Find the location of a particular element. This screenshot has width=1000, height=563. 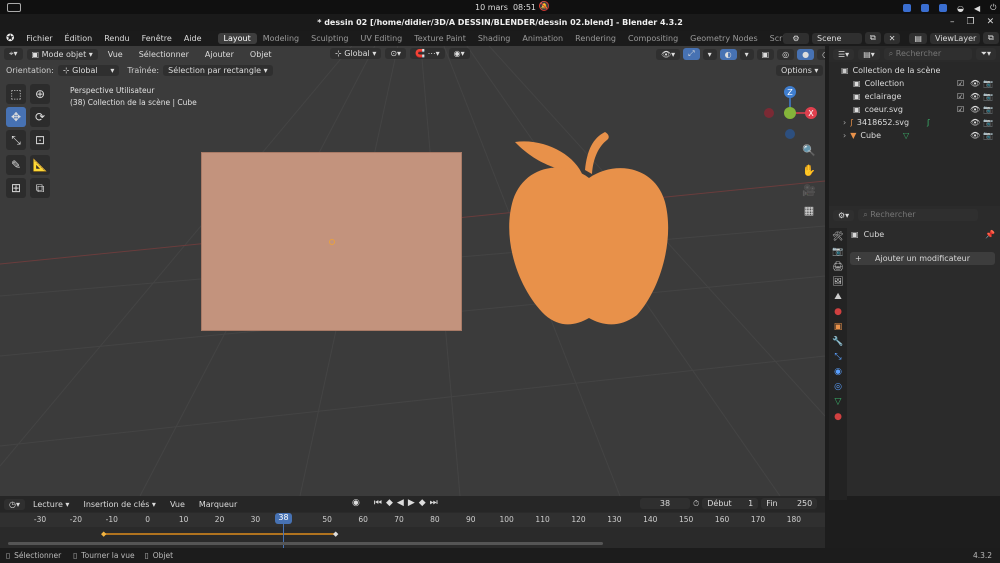

tool-tab-icon: 🛠 is located at coordinates (837, 237).